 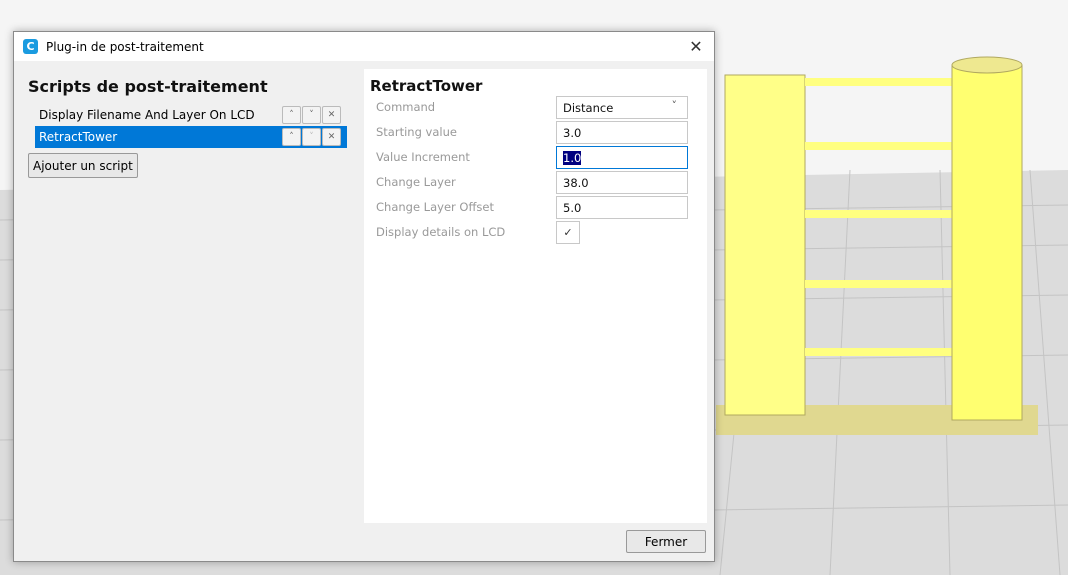 What do you see at coordinates (666, 541) in the screenshot?
I see `close-button: Fermer` at bounding box center [666, 541].